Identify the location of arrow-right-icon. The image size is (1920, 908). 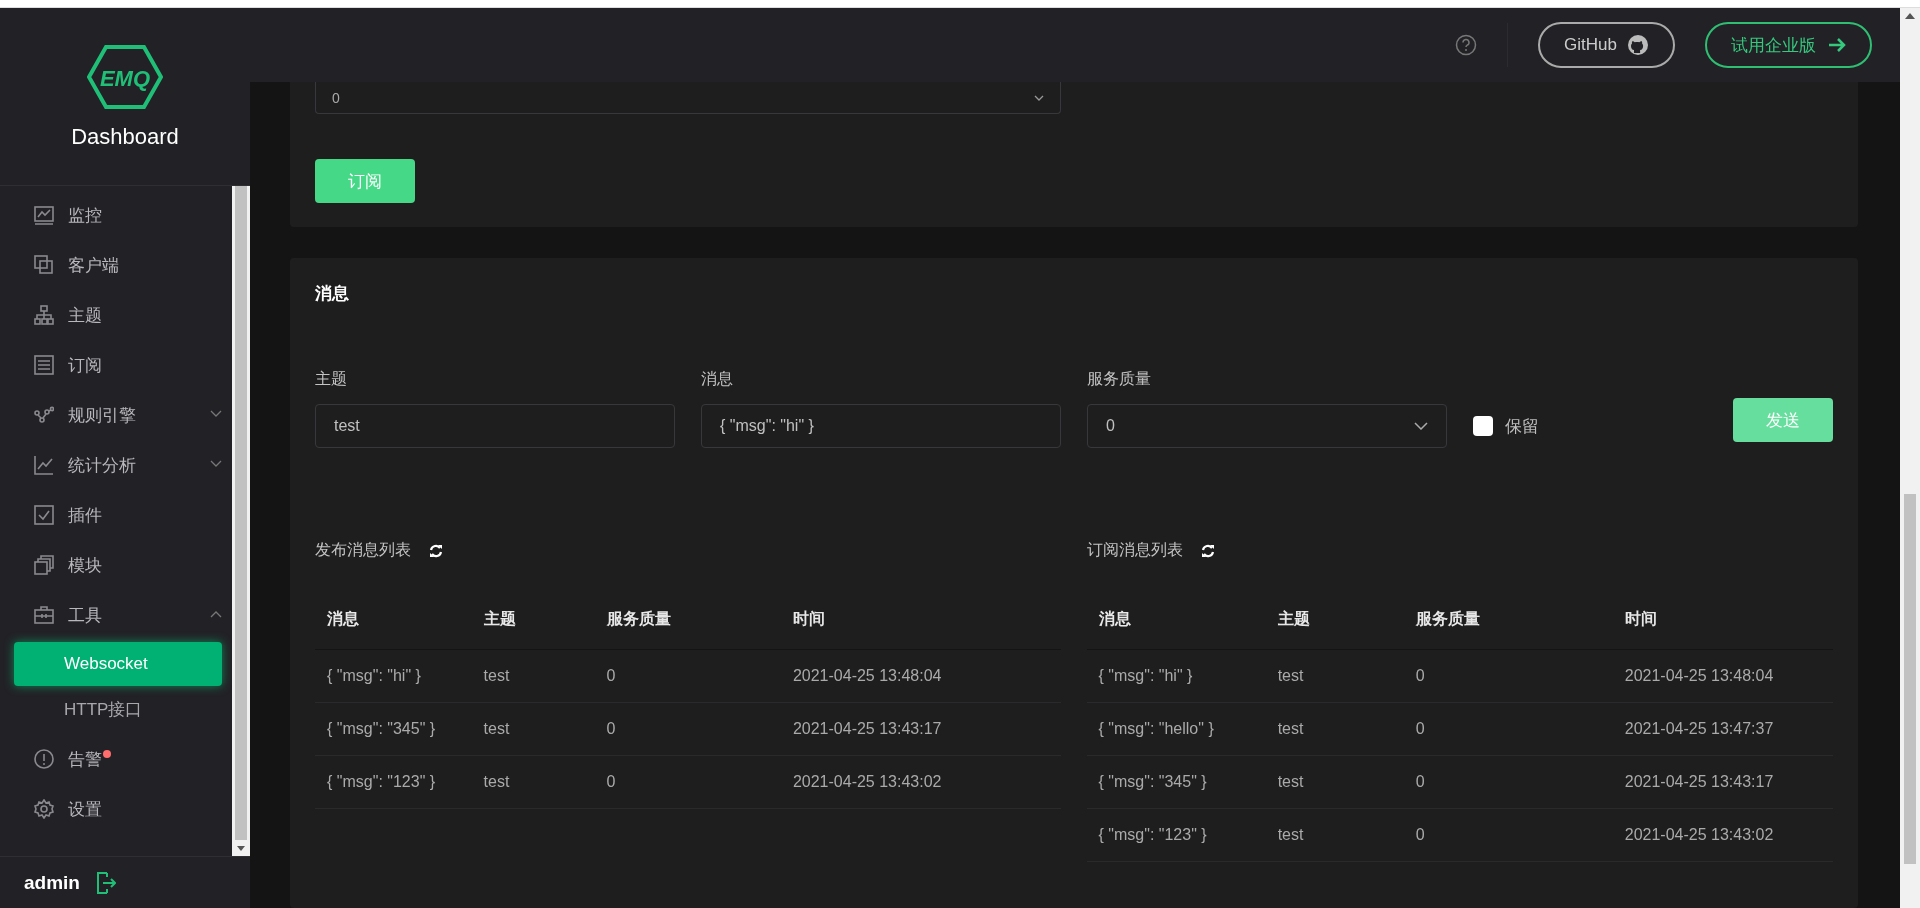
(1837, 45).